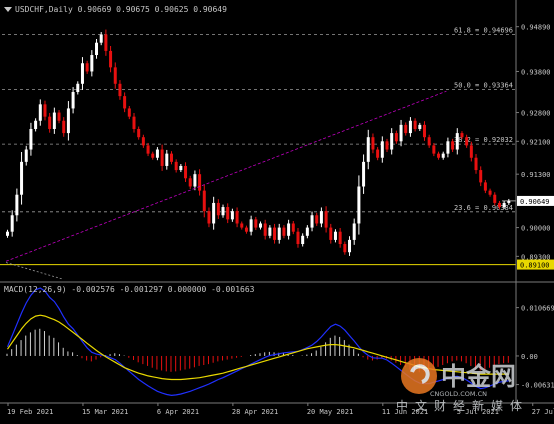  Describe the element at coordinates (478, 376) in the screenshot. I see `watermark-name: 中金网` at that location.